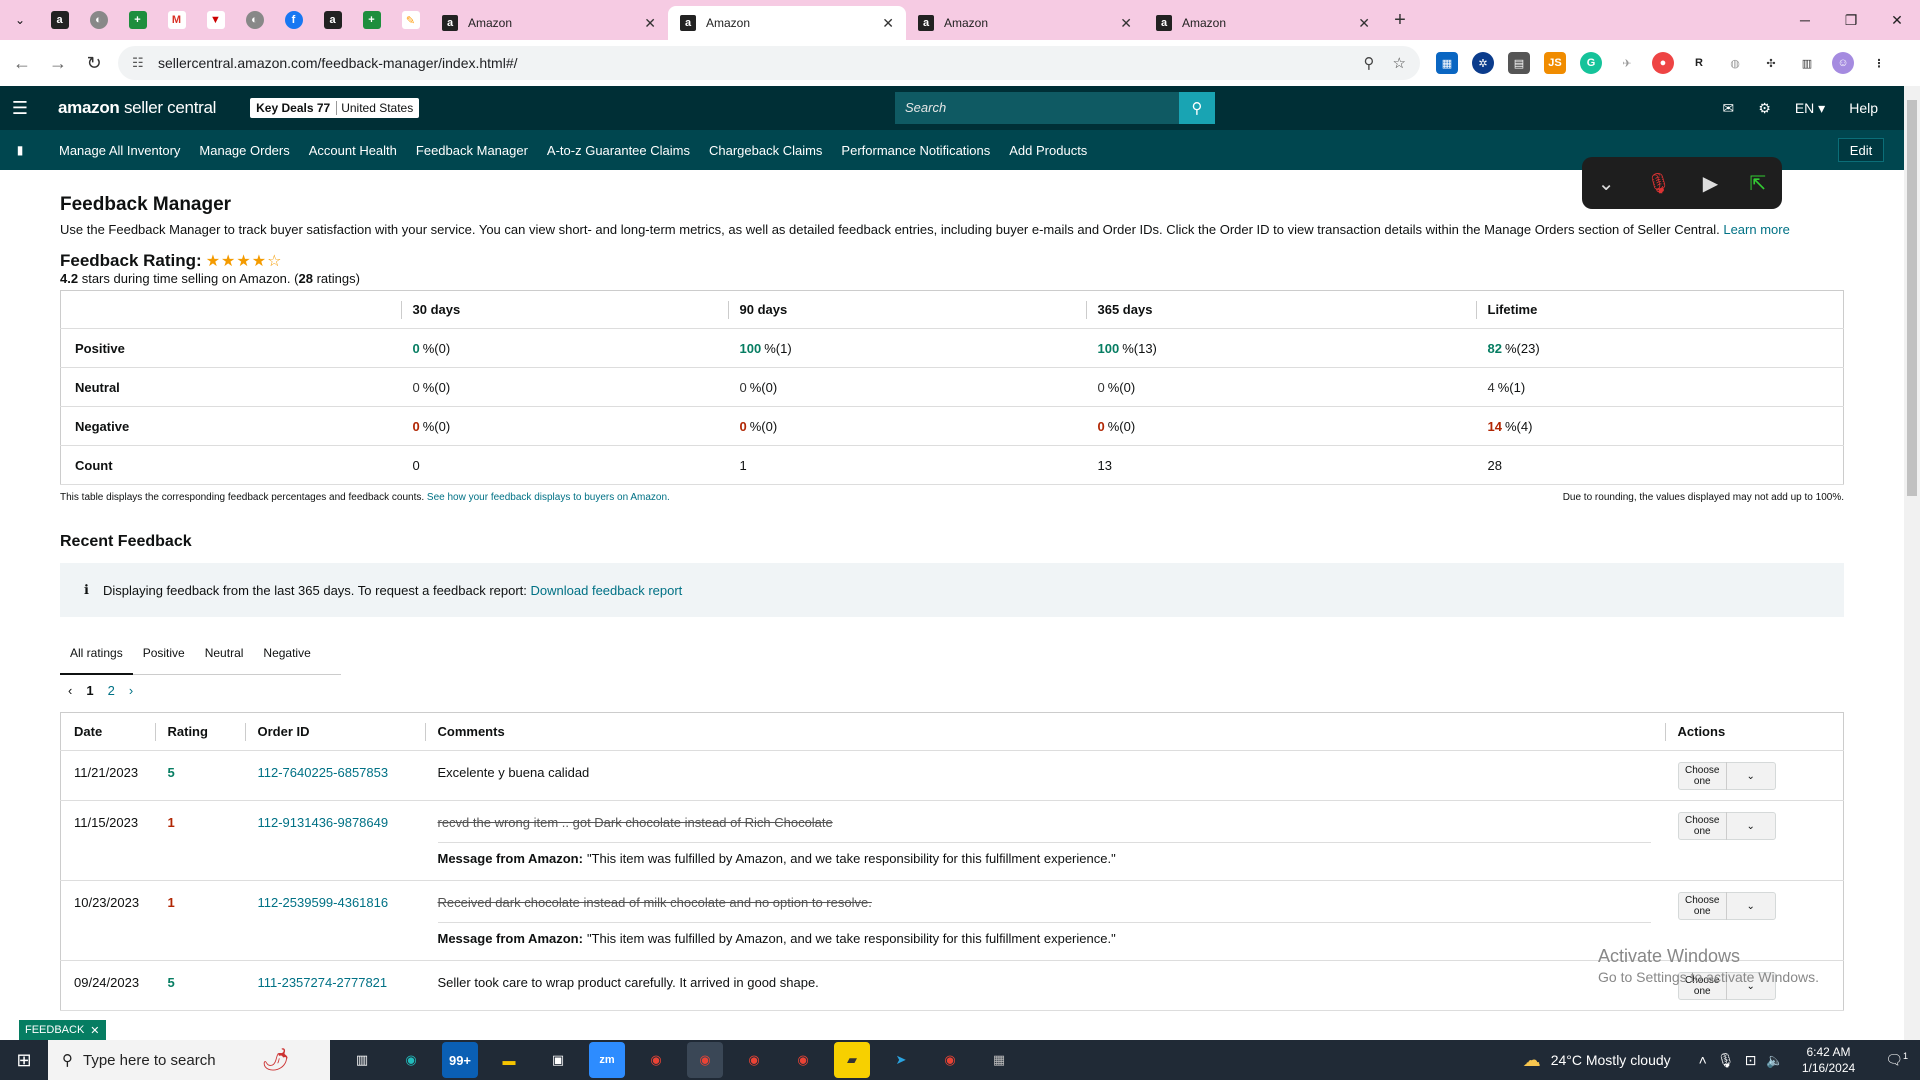 This screenshot has height=1080, width=1920. Describe the element at coordinates (334, 920) in the screenshot. I see `order-id-link: 112-2539599-4361816` at that location.